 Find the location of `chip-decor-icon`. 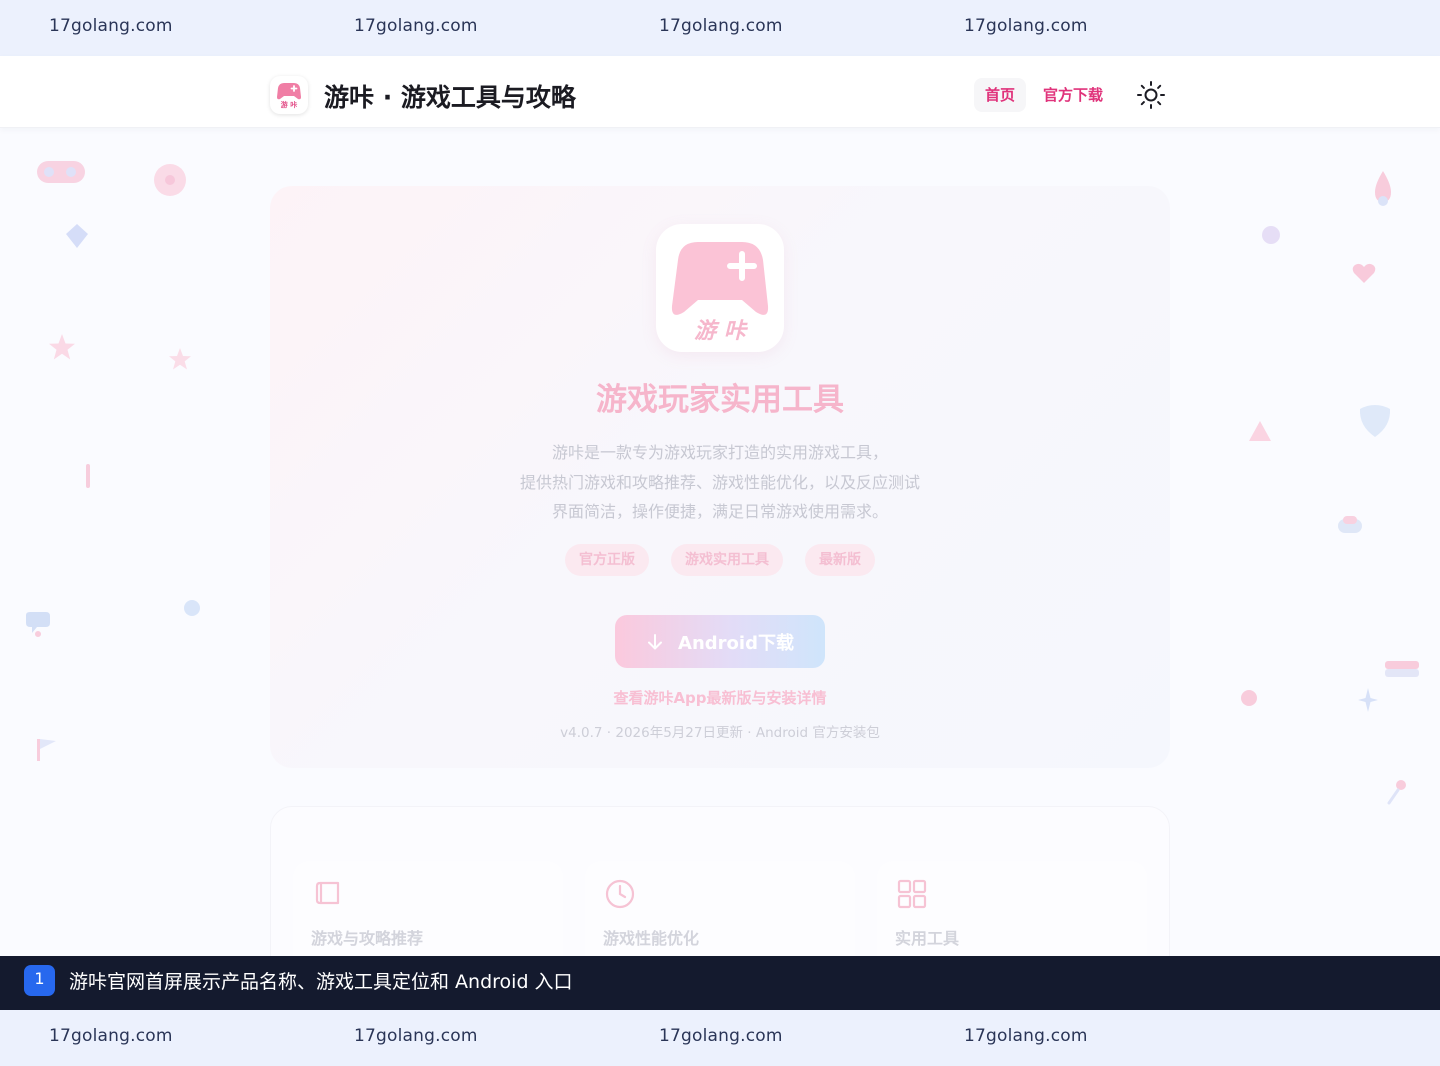

chip-decor-icon is located at coordinates (1350, 524).